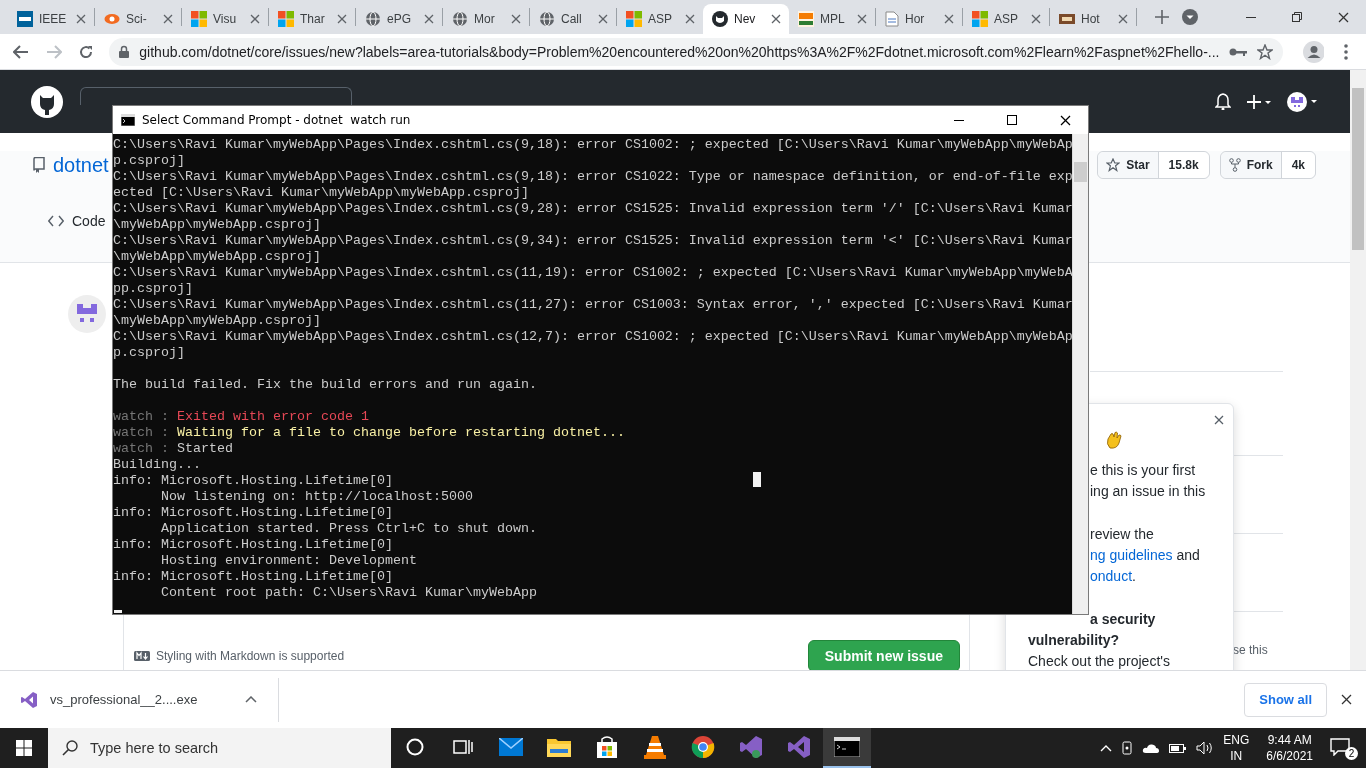 Image resolution: width=1366 pixels, height=768 pixels. I want to click on plus-dropdown-icon, so click(1259, 101).